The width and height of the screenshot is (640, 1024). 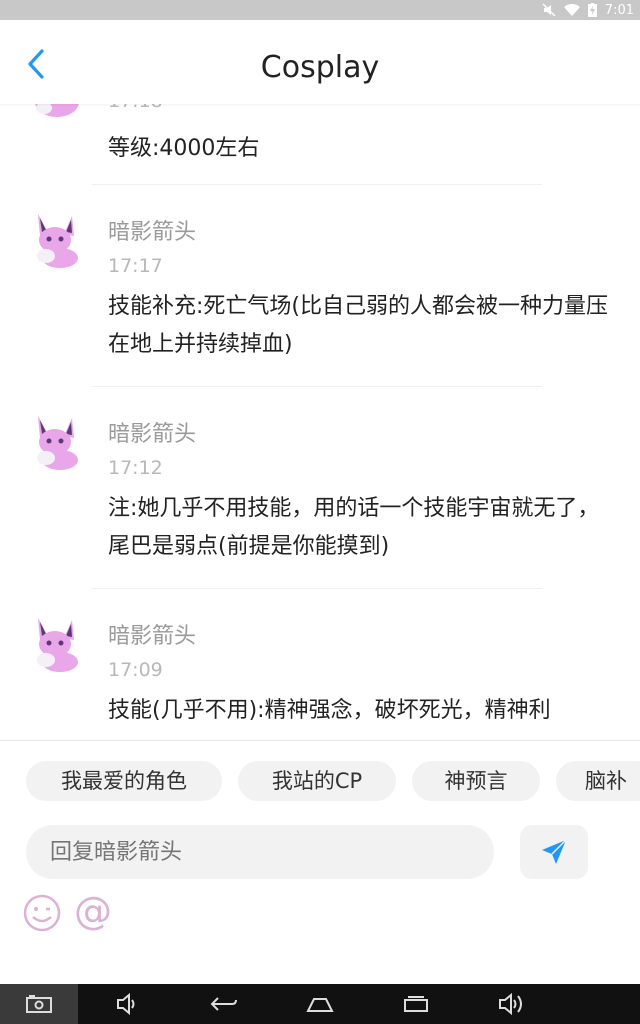 What do you see at coordinates (135, 468) in the screenshot?
I see `post-time: 17:12` at bounding box center [135, 468].